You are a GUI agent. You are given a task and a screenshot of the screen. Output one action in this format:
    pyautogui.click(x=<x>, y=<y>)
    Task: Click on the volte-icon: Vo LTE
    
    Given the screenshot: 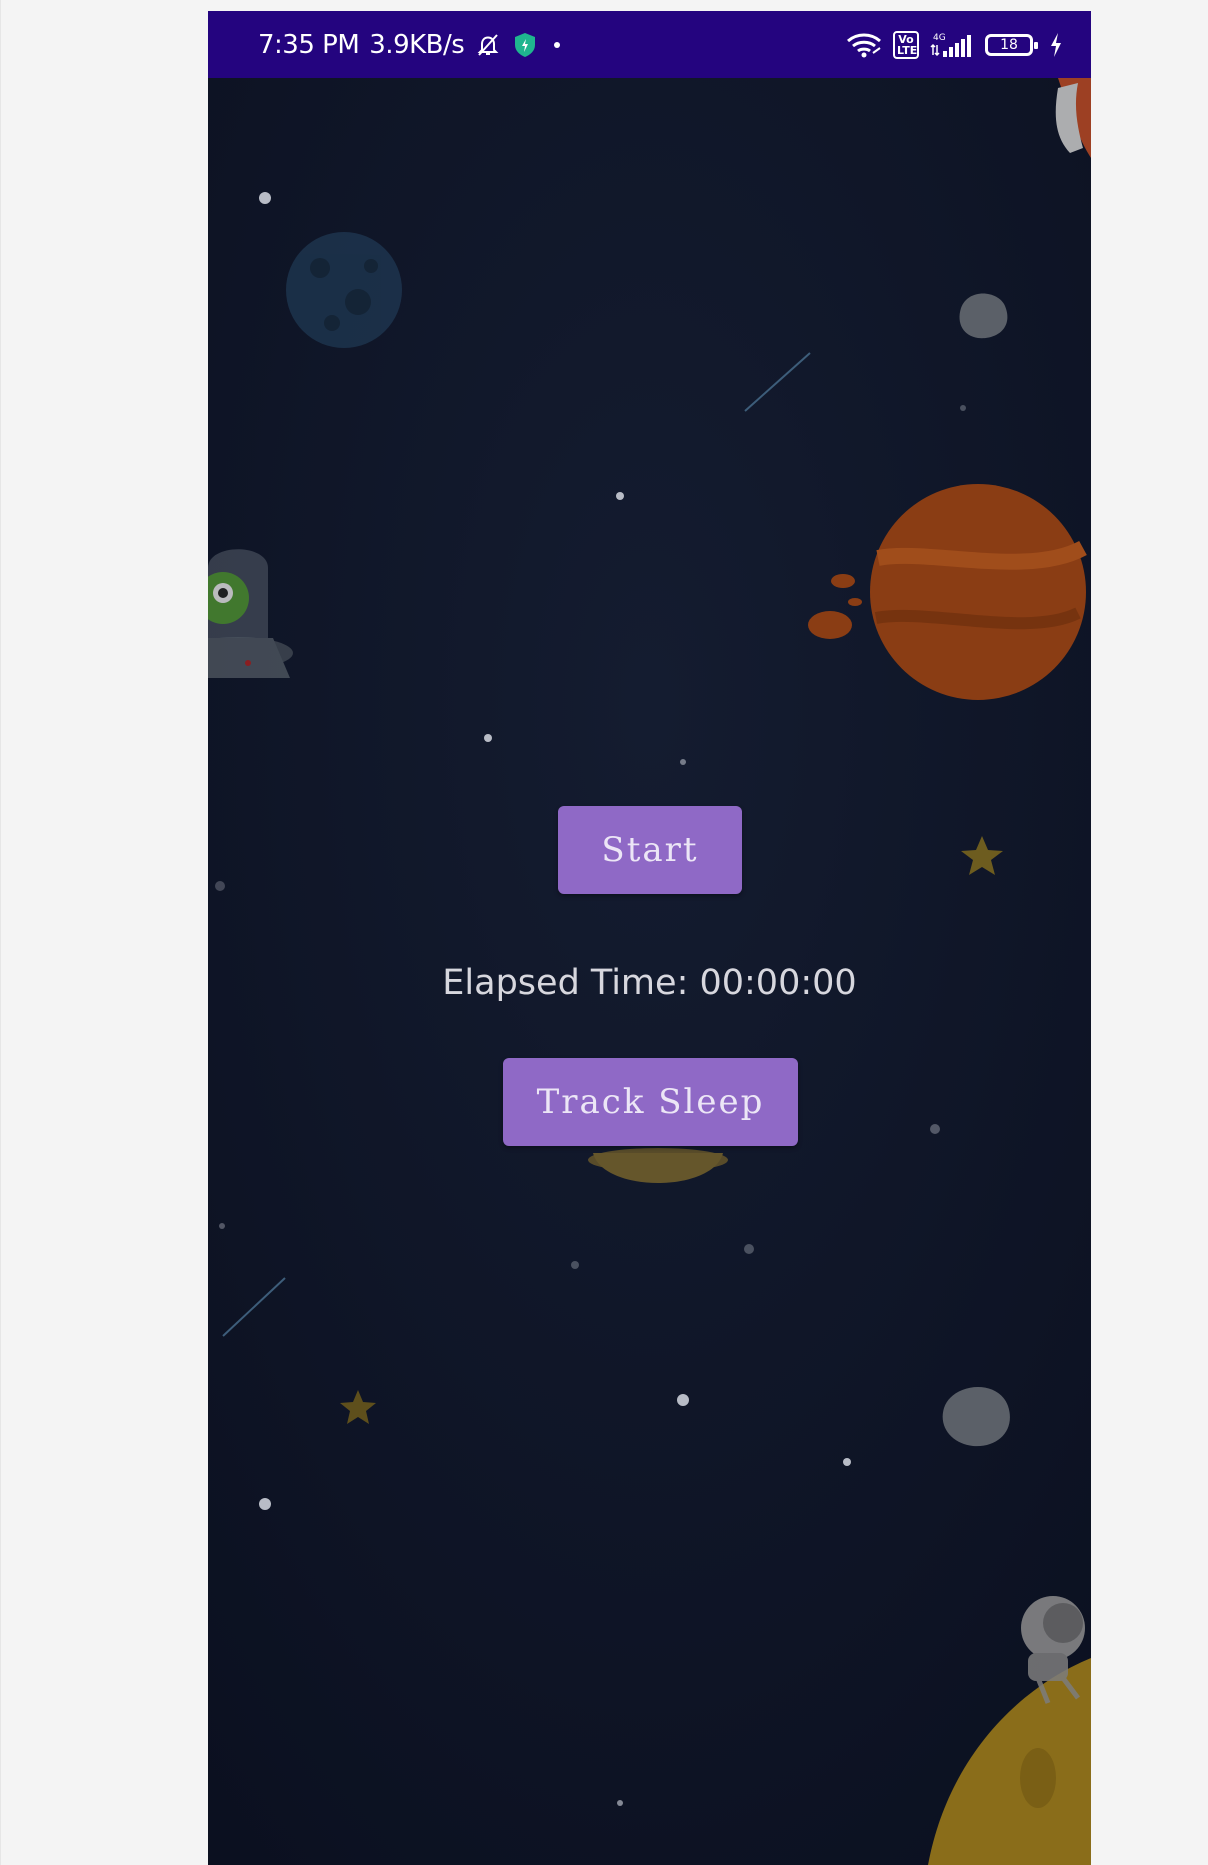 What is the action you would take?
    pyautogui.click(x=906, y=44)
    